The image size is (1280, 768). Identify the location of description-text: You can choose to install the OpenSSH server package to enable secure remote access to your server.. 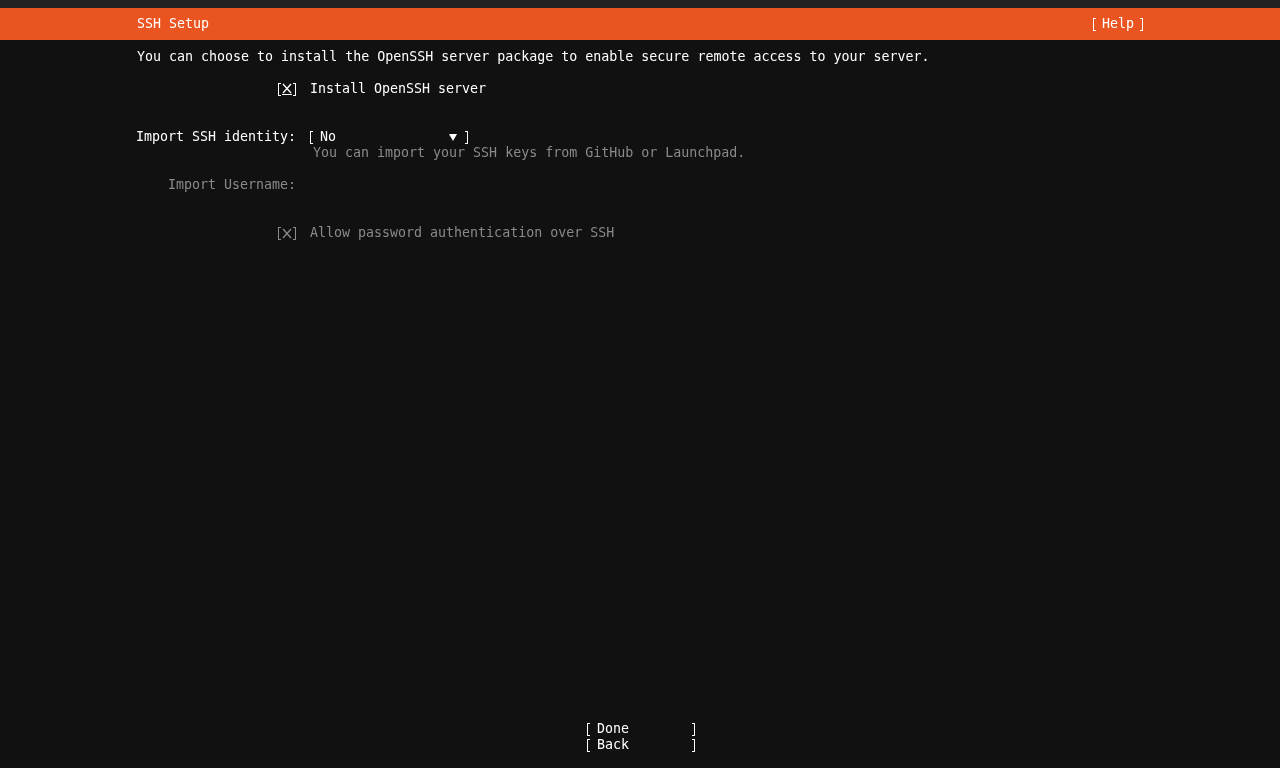
(534, 57).